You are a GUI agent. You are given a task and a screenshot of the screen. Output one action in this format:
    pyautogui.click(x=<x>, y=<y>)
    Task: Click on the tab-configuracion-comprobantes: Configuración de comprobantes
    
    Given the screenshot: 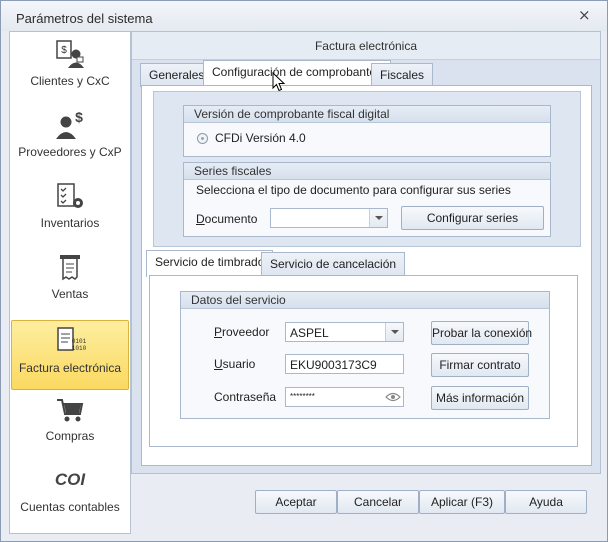 What is the action you would take?
    pyautogui.click(x=297, y=73)
    